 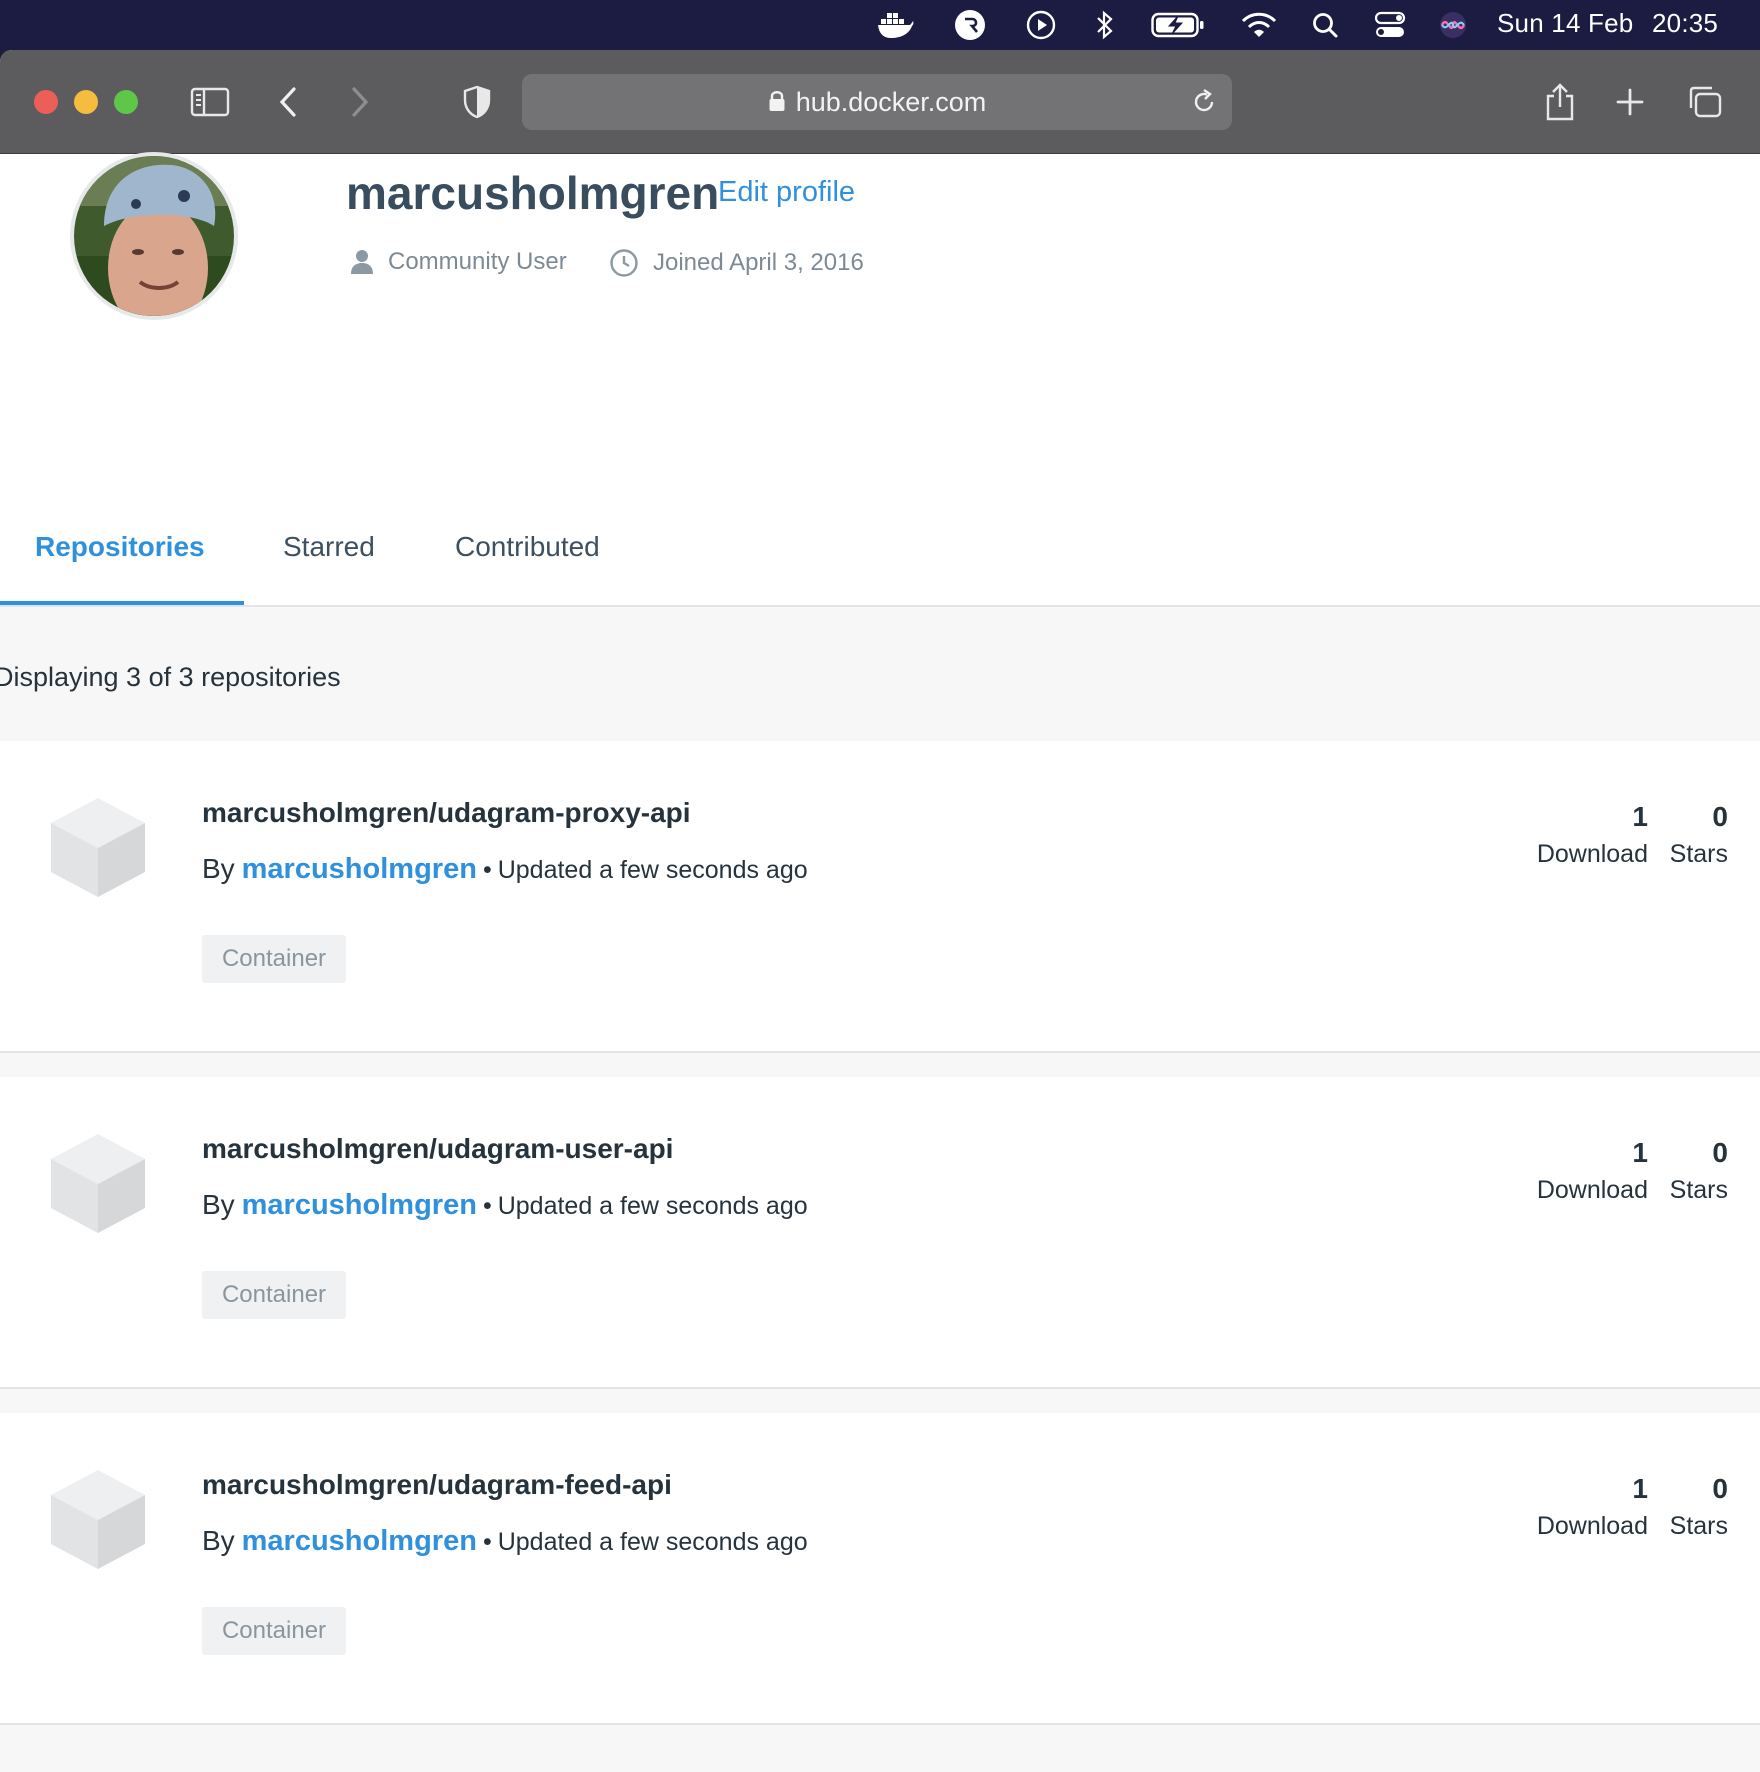 What do you see at coordinates (891, 102) in the screenshot?
I see `url-text: hub.docker.com` at bounding box center [891, 102].